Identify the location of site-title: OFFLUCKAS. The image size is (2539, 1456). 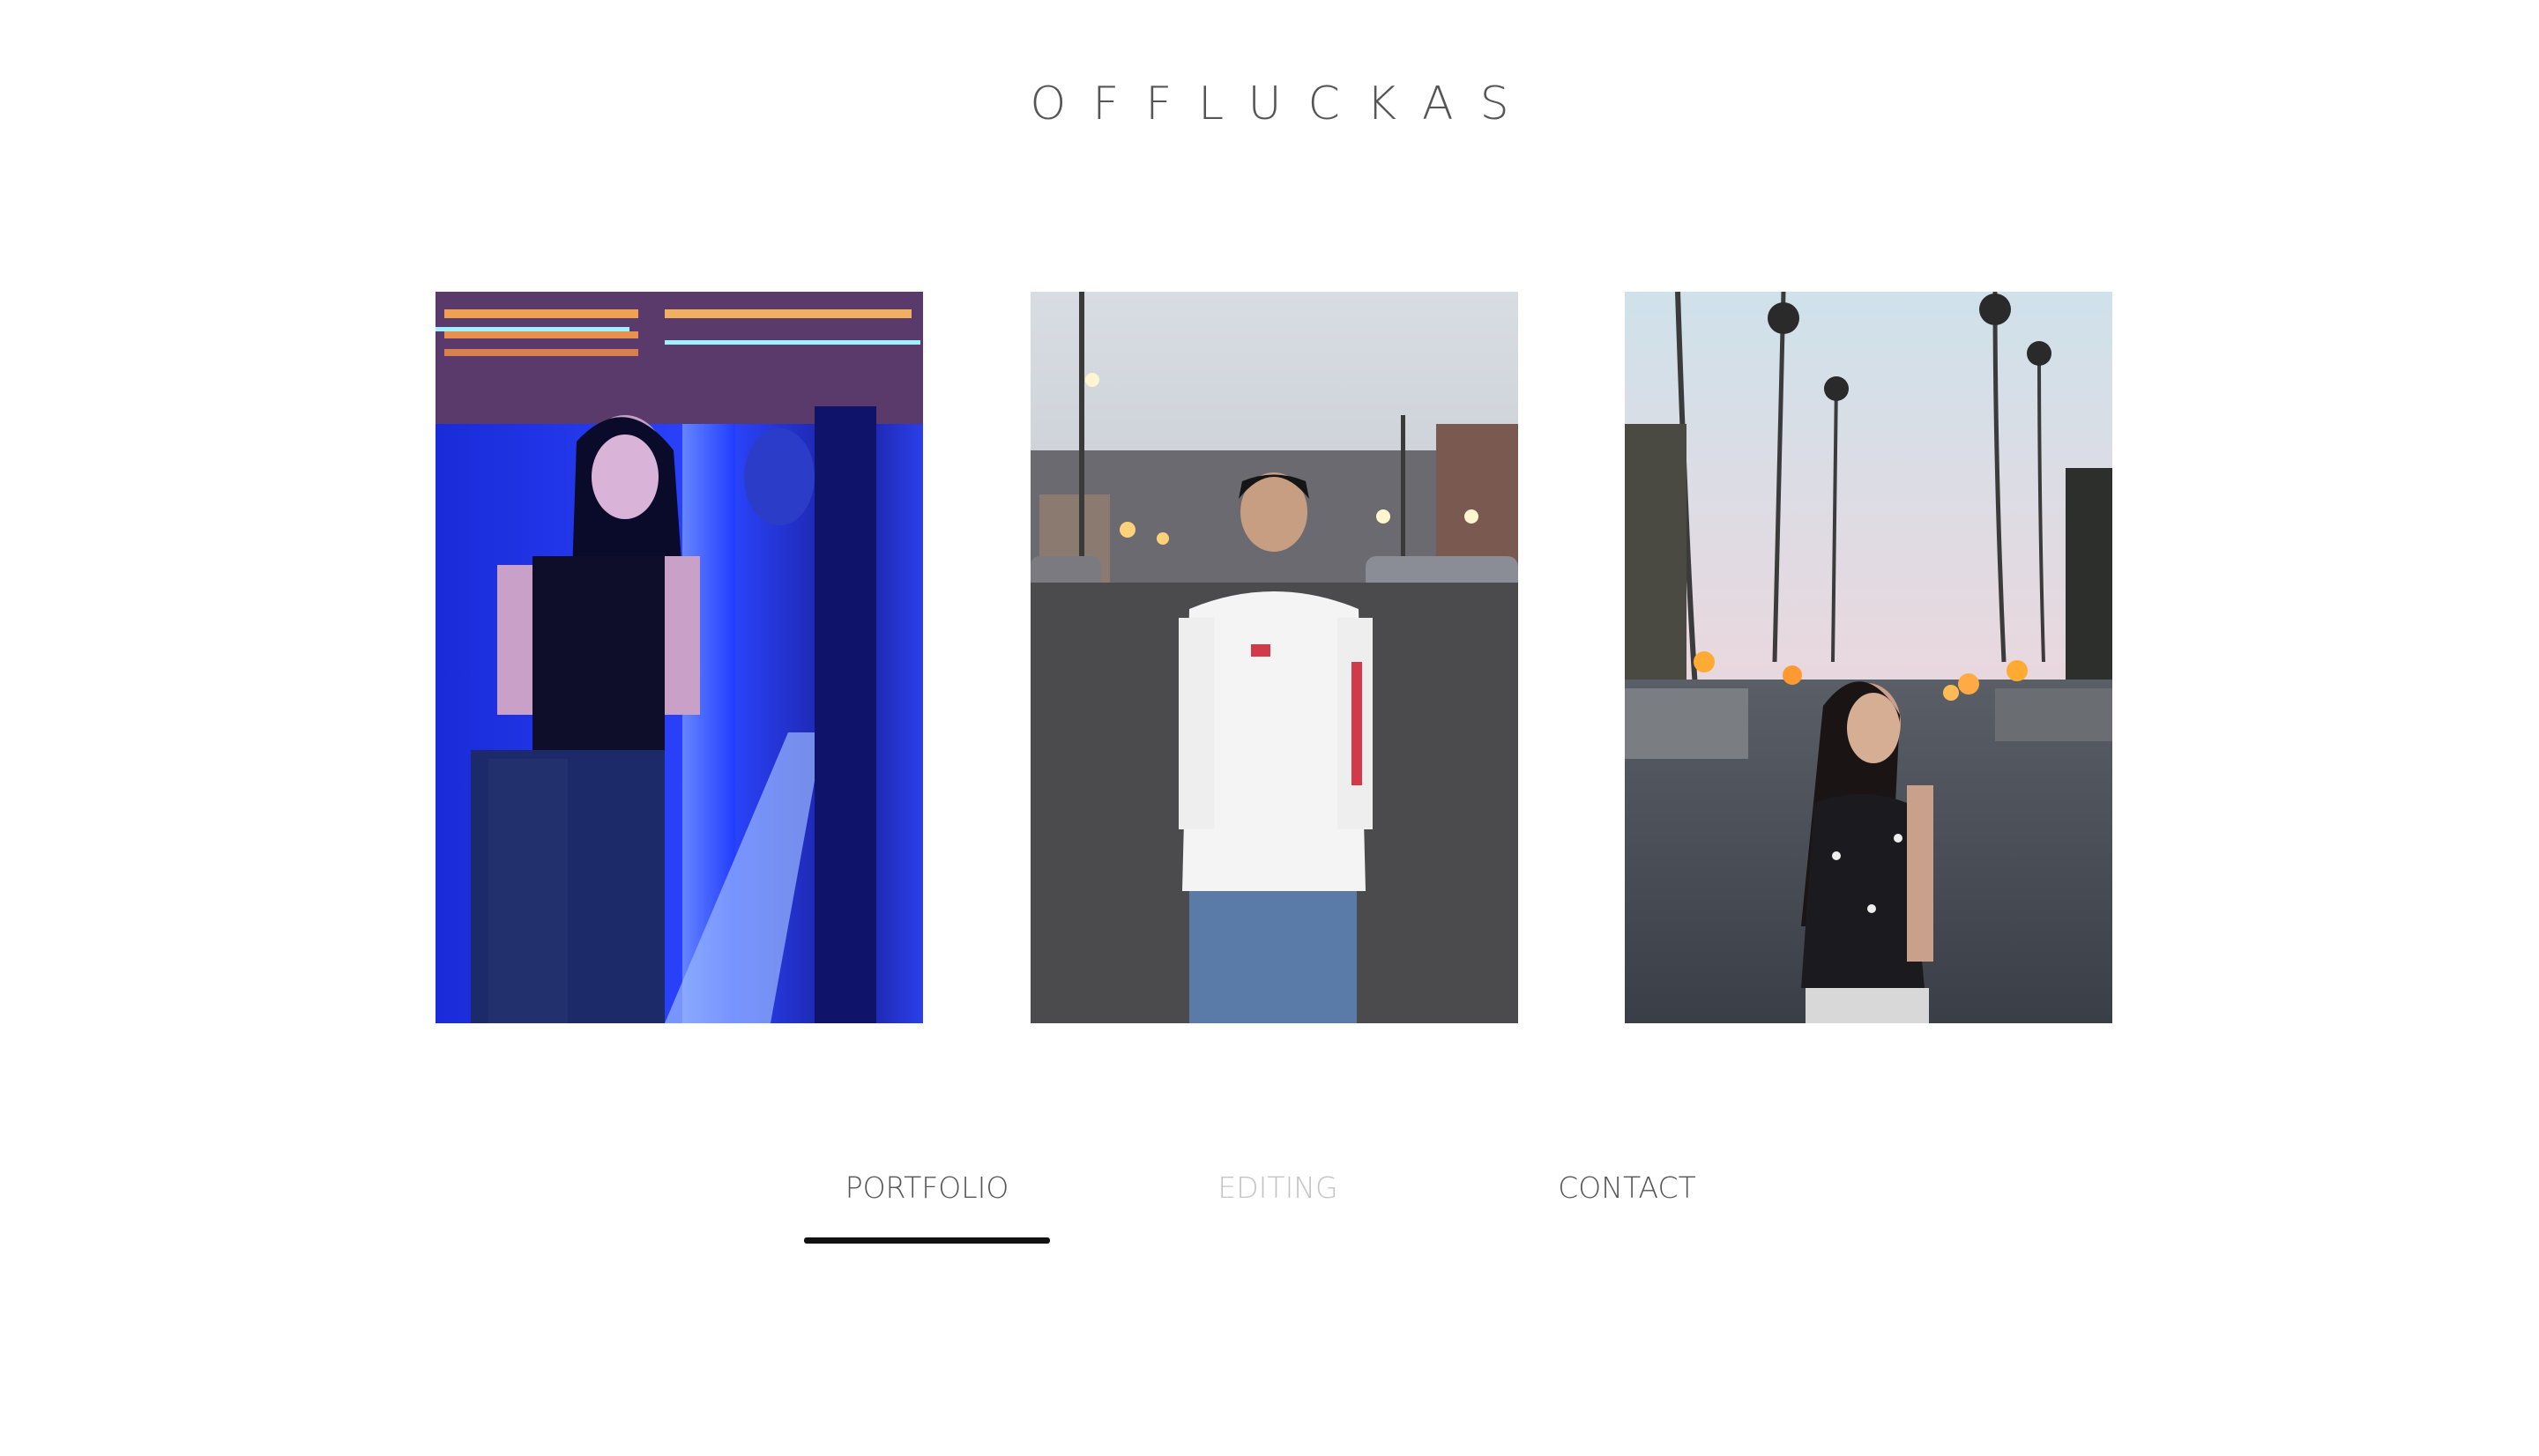
(1269, 104).